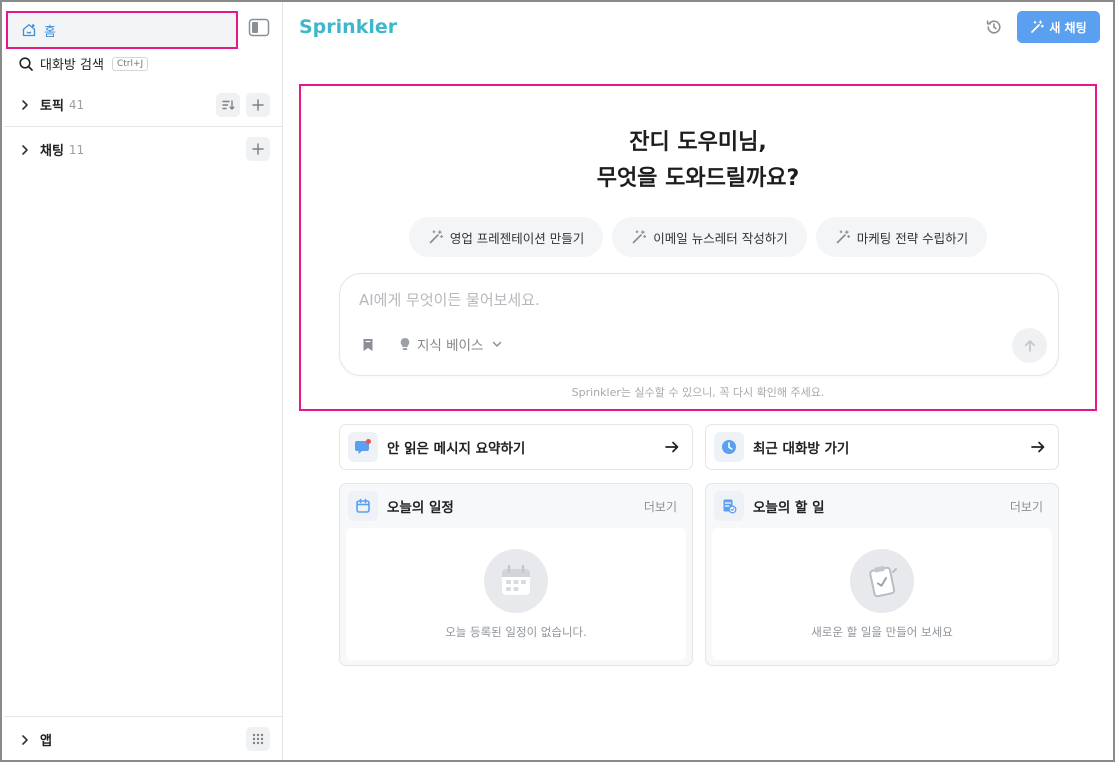 Image resolution: width=1115 pixels, height=762 pixels. I want to click on topics-add-button, so click(258, 105).